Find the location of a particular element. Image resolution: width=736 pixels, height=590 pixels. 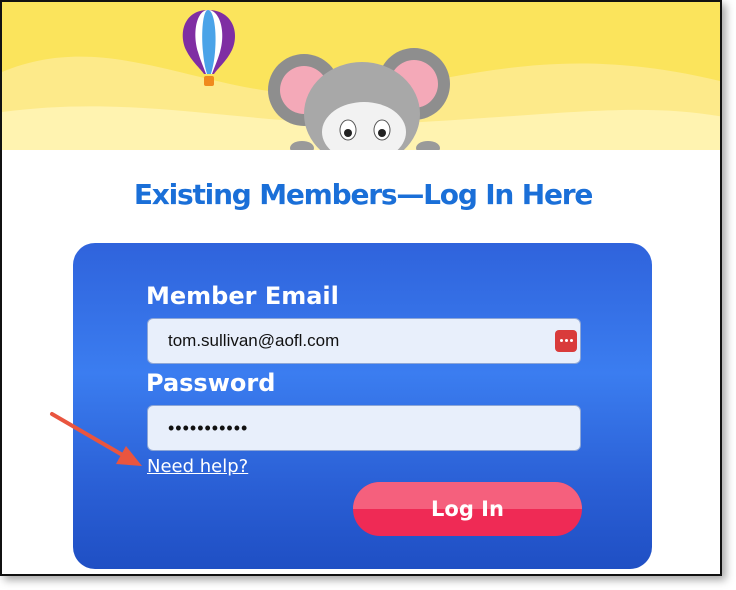

annotation-arrow-icon is located at coordinates (96, 439).